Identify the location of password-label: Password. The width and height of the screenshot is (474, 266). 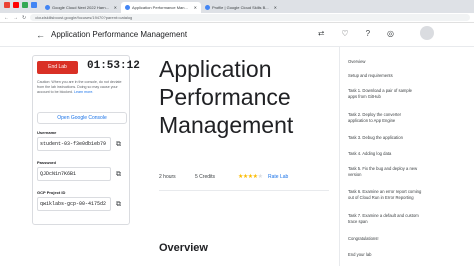
(46, 162).